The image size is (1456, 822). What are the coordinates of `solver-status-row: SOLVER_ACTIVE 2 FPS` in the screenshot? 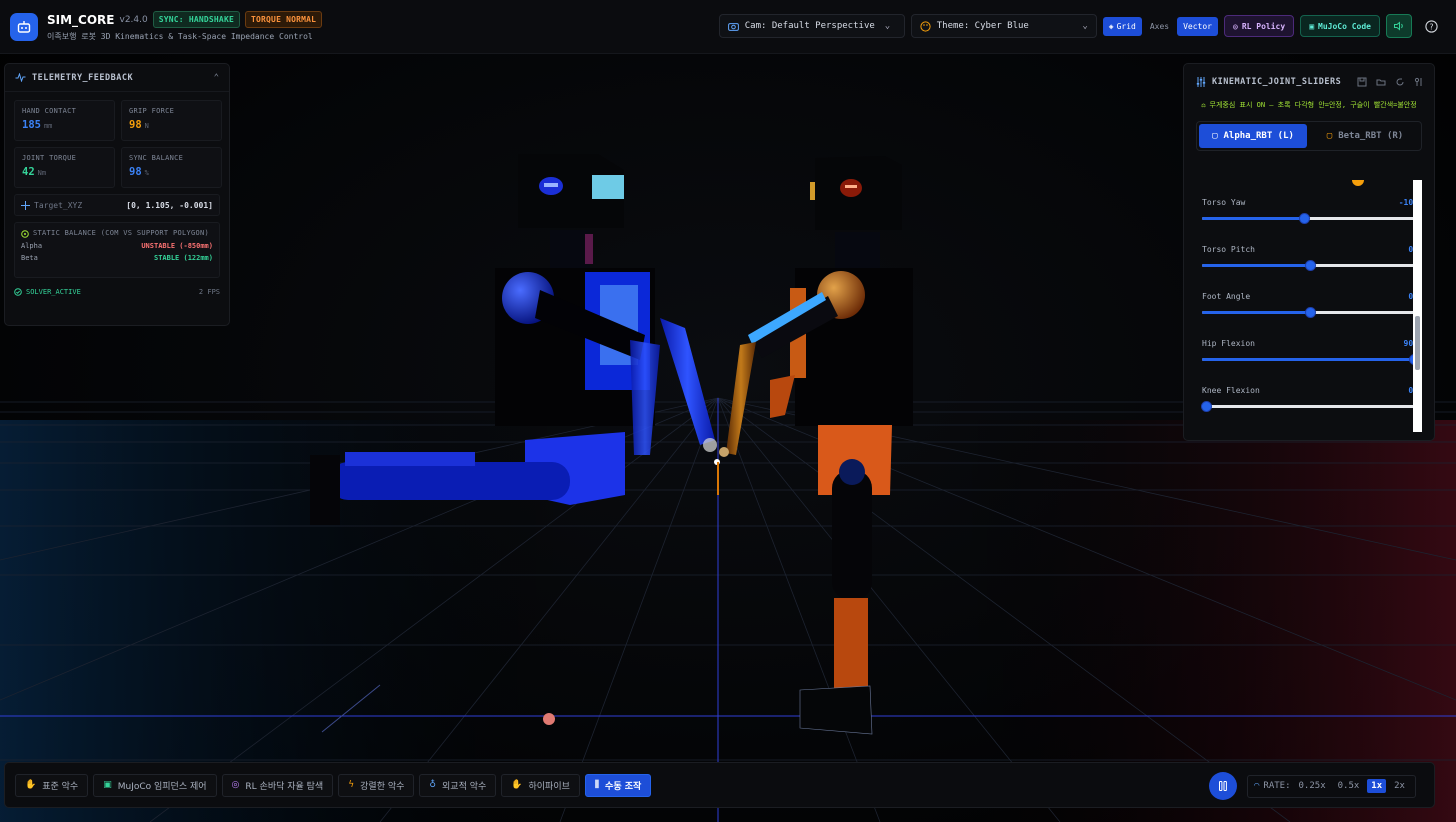 It's located at (117, 292).